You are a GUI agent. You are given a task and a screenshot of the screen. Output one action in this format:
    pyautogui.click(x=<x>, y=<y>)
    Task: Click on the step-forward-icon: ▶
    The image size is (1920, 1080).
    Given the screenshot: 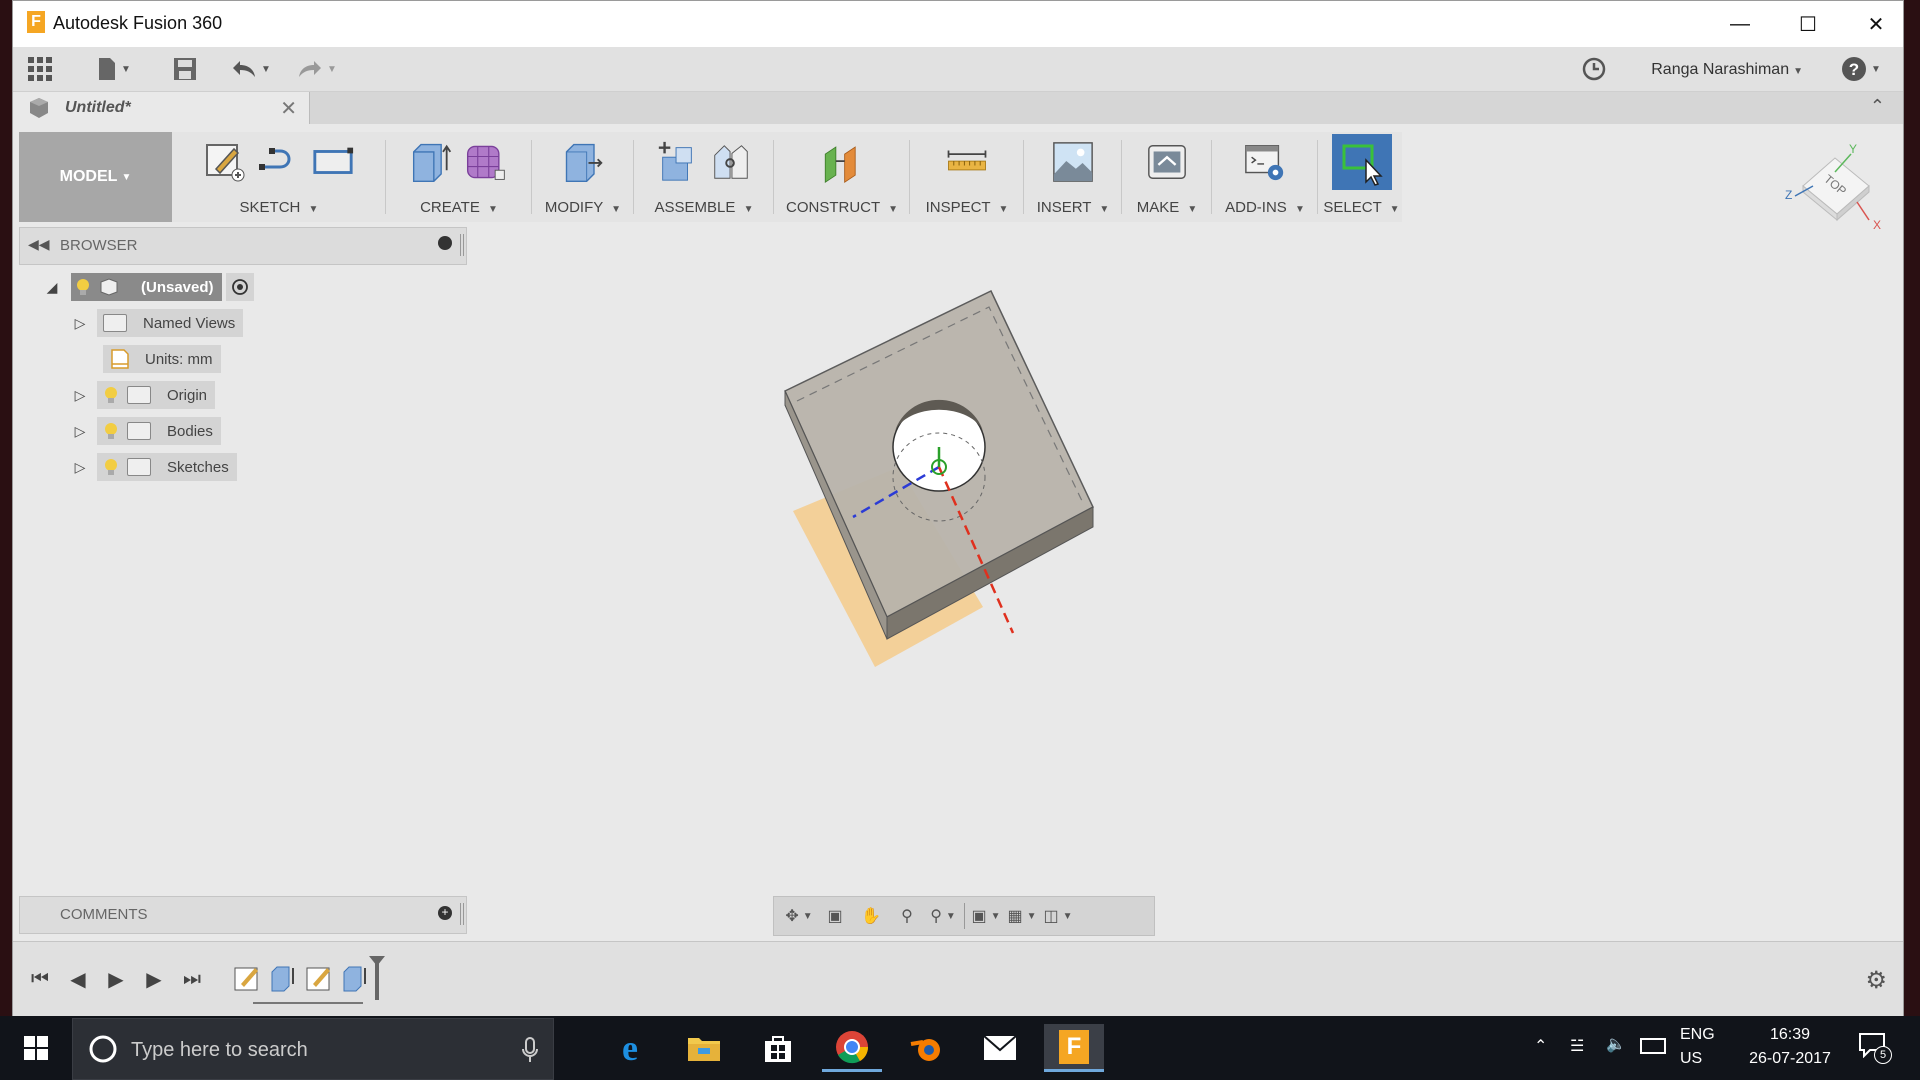 What is the action you would take?
    pyautogui.click(x=154, y=979)
    